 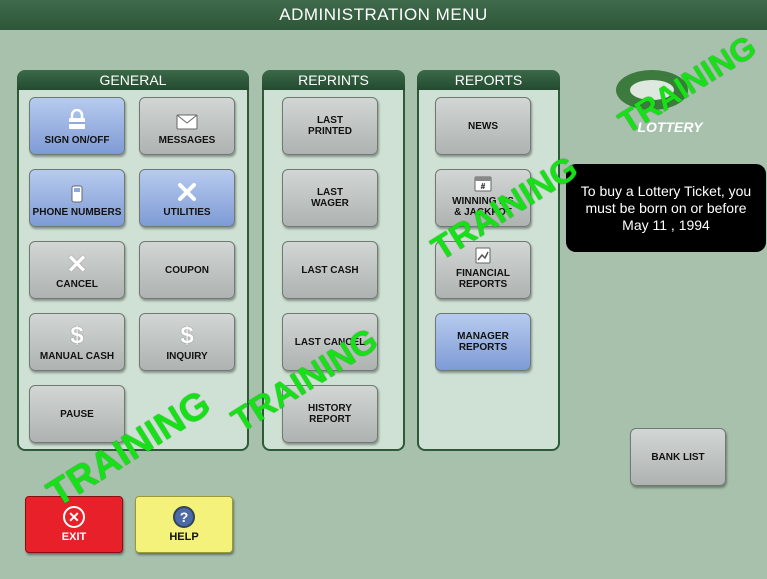 I want to click on cancel-button: ✕ CANCEL, so click(x=77, y=270).